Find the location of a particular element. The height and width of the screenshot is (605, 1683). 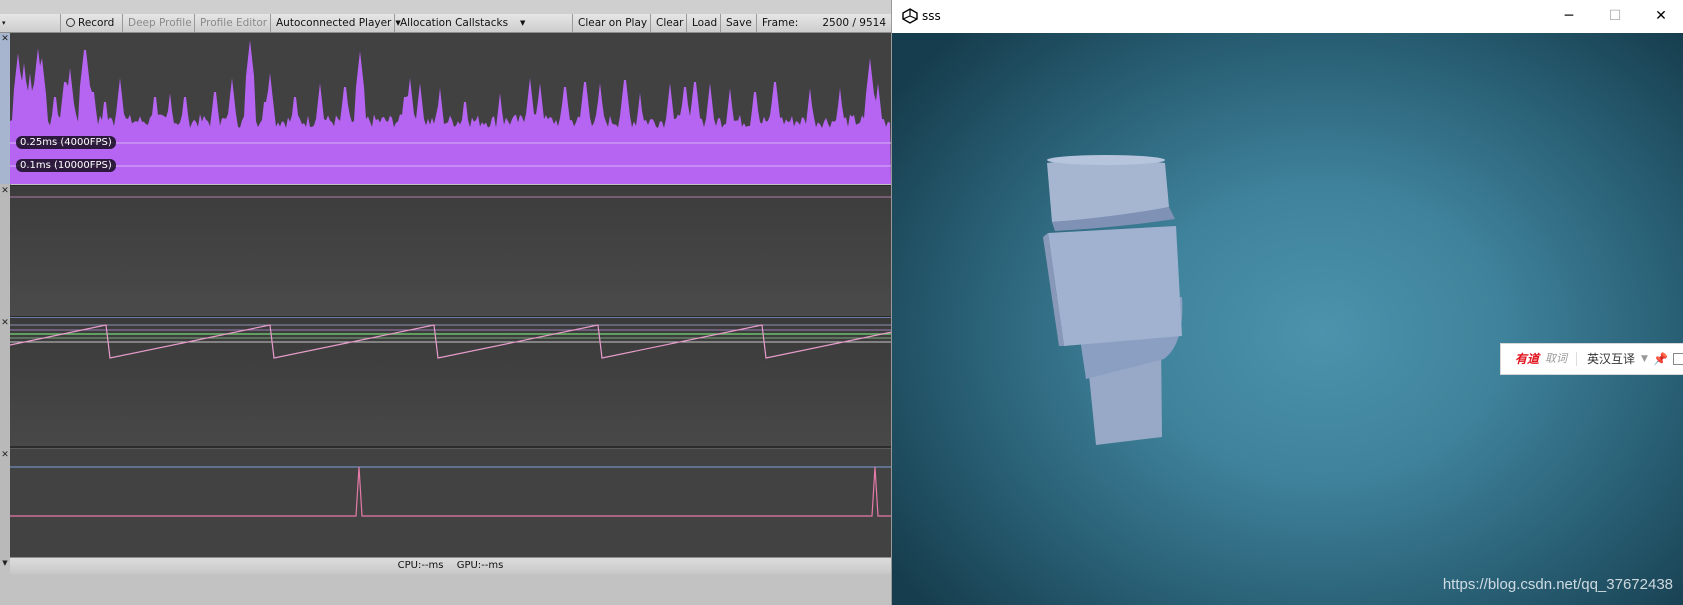

memory-lane is located at coordinates (450, 381).